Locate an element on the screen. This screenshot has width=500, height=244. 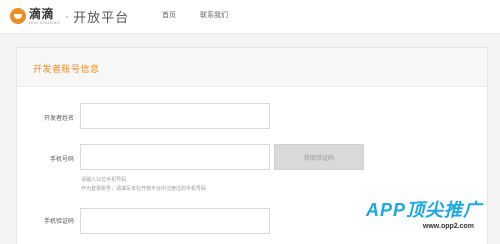
phone-label: 手机号码 is located at coordinates (61, 160).